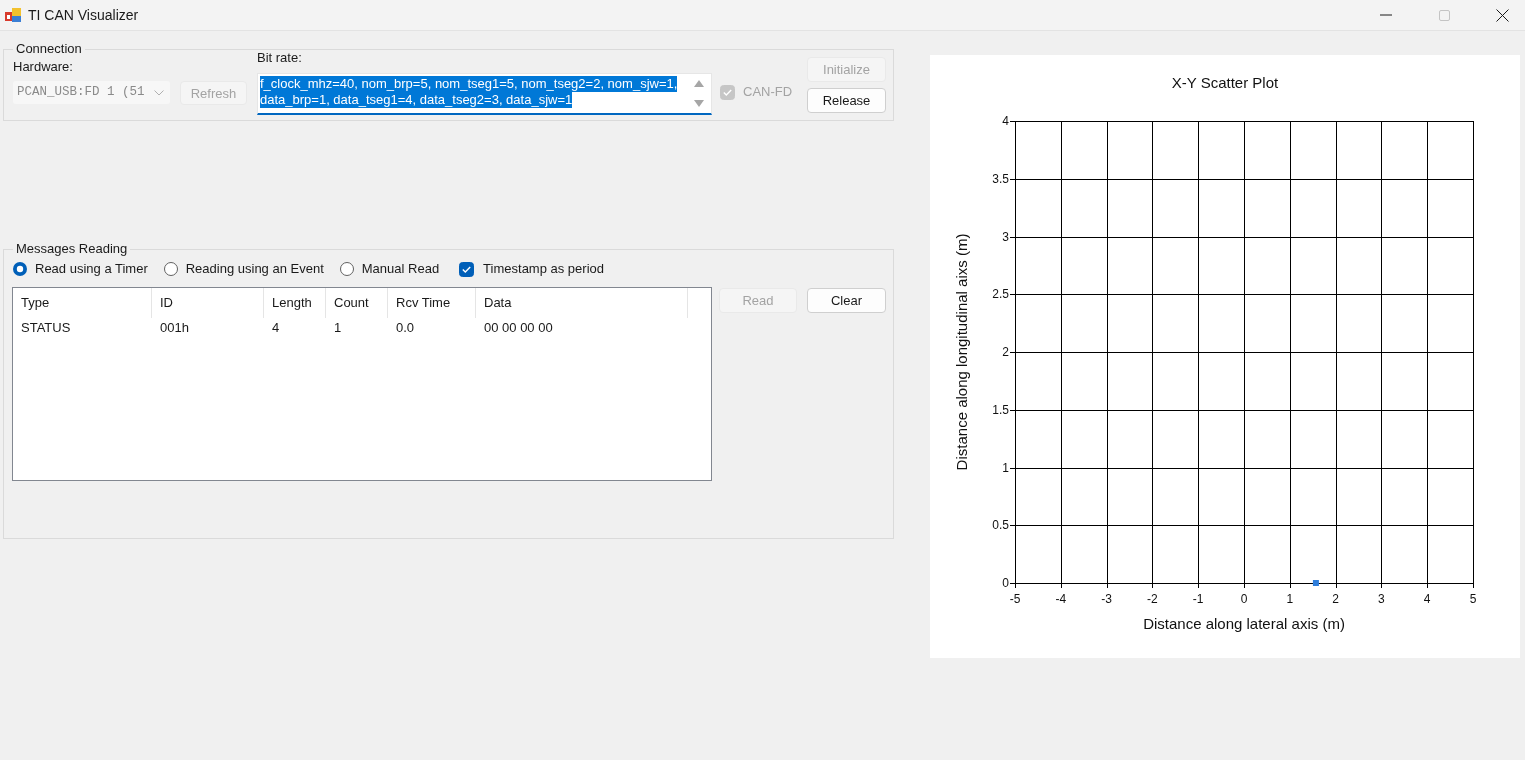 The image size is (1525, 760). Describe the element at coordinates (80, 269) in the screenshot. I see `radio-option: Read using a Timer` at that location.